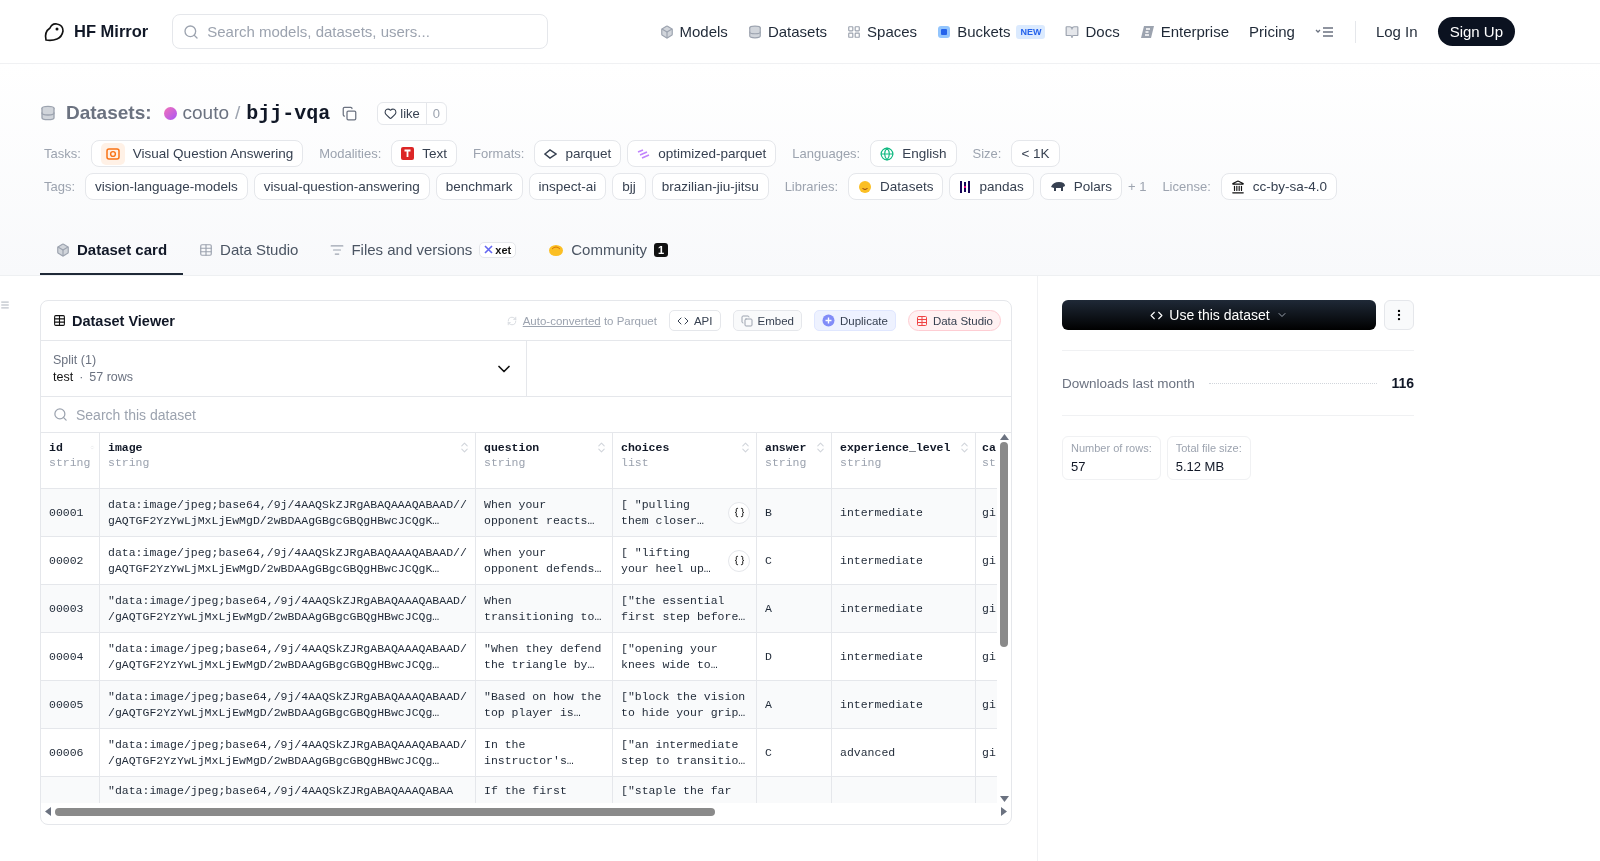 The image size is (1600, 861). Describe the element at coordinates (284, 368) in the screenshot. I see `split-select: Split (1) test · 57 rows` at that location.